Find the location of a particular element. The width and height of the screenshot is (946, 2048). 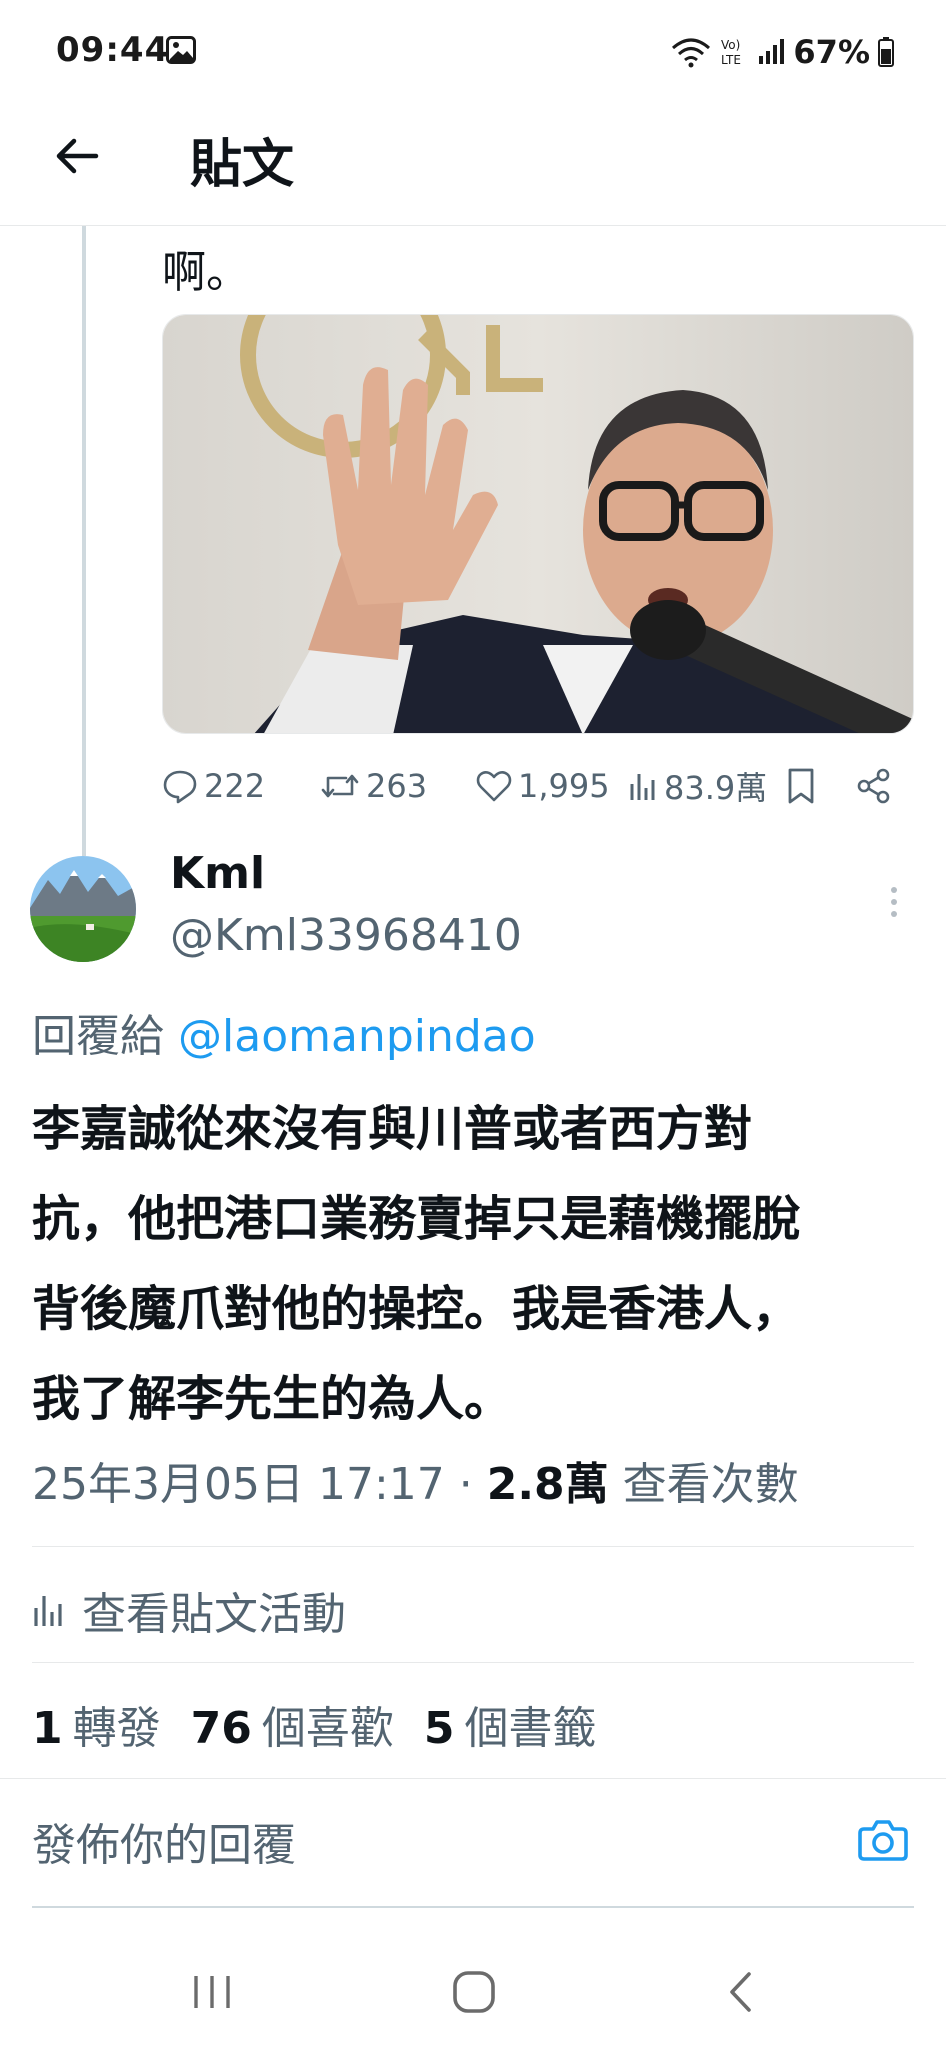

share-action is located at coordinates (874, 786).